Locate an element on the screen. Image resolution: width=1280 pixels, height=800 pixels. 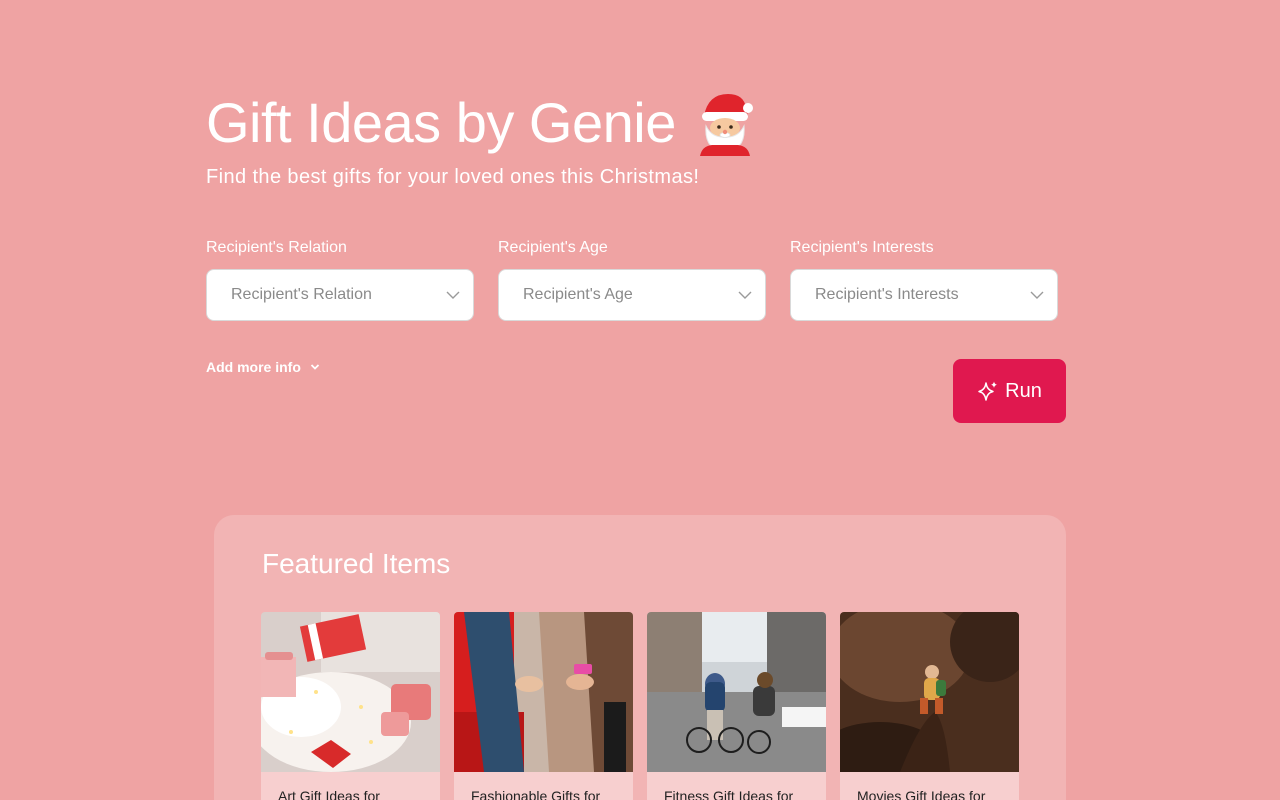
featured-card-movies: Movies Gift Ideas for is located at coordinates (929, 706).